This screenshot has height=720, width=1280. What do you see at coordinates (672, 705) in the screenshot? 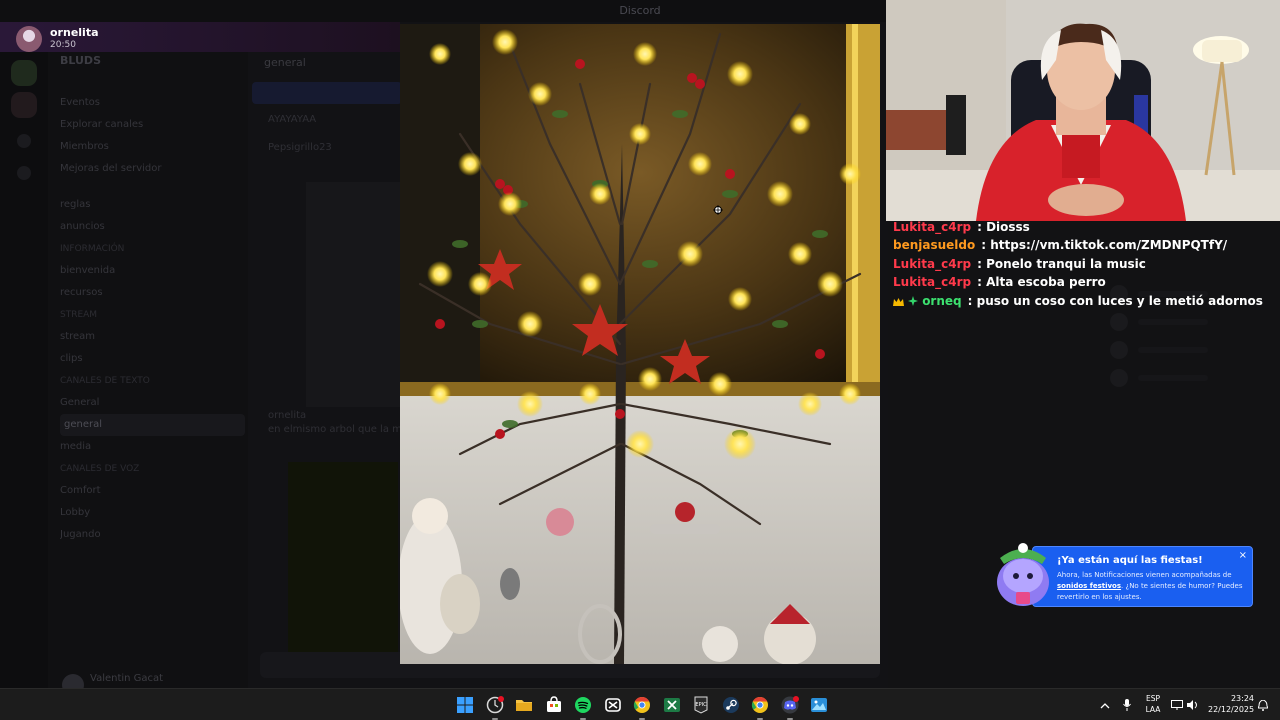
I see `excel-icon` at bounding box center [672, 705].